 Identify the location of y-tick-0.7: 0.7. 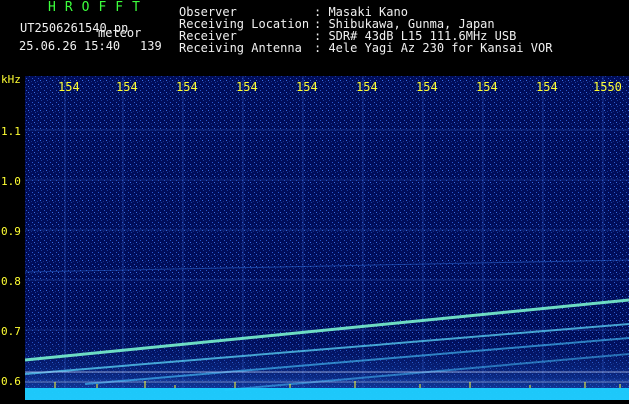
(11, 331).